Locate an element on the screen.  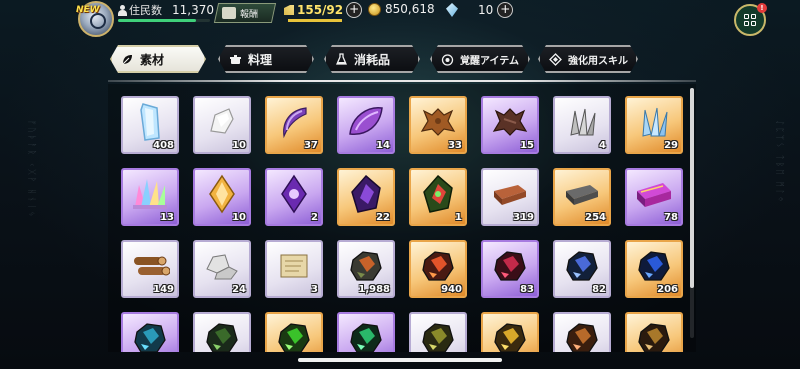
tab-label: 覚醒アイテム is located at coordinates (489, 61).